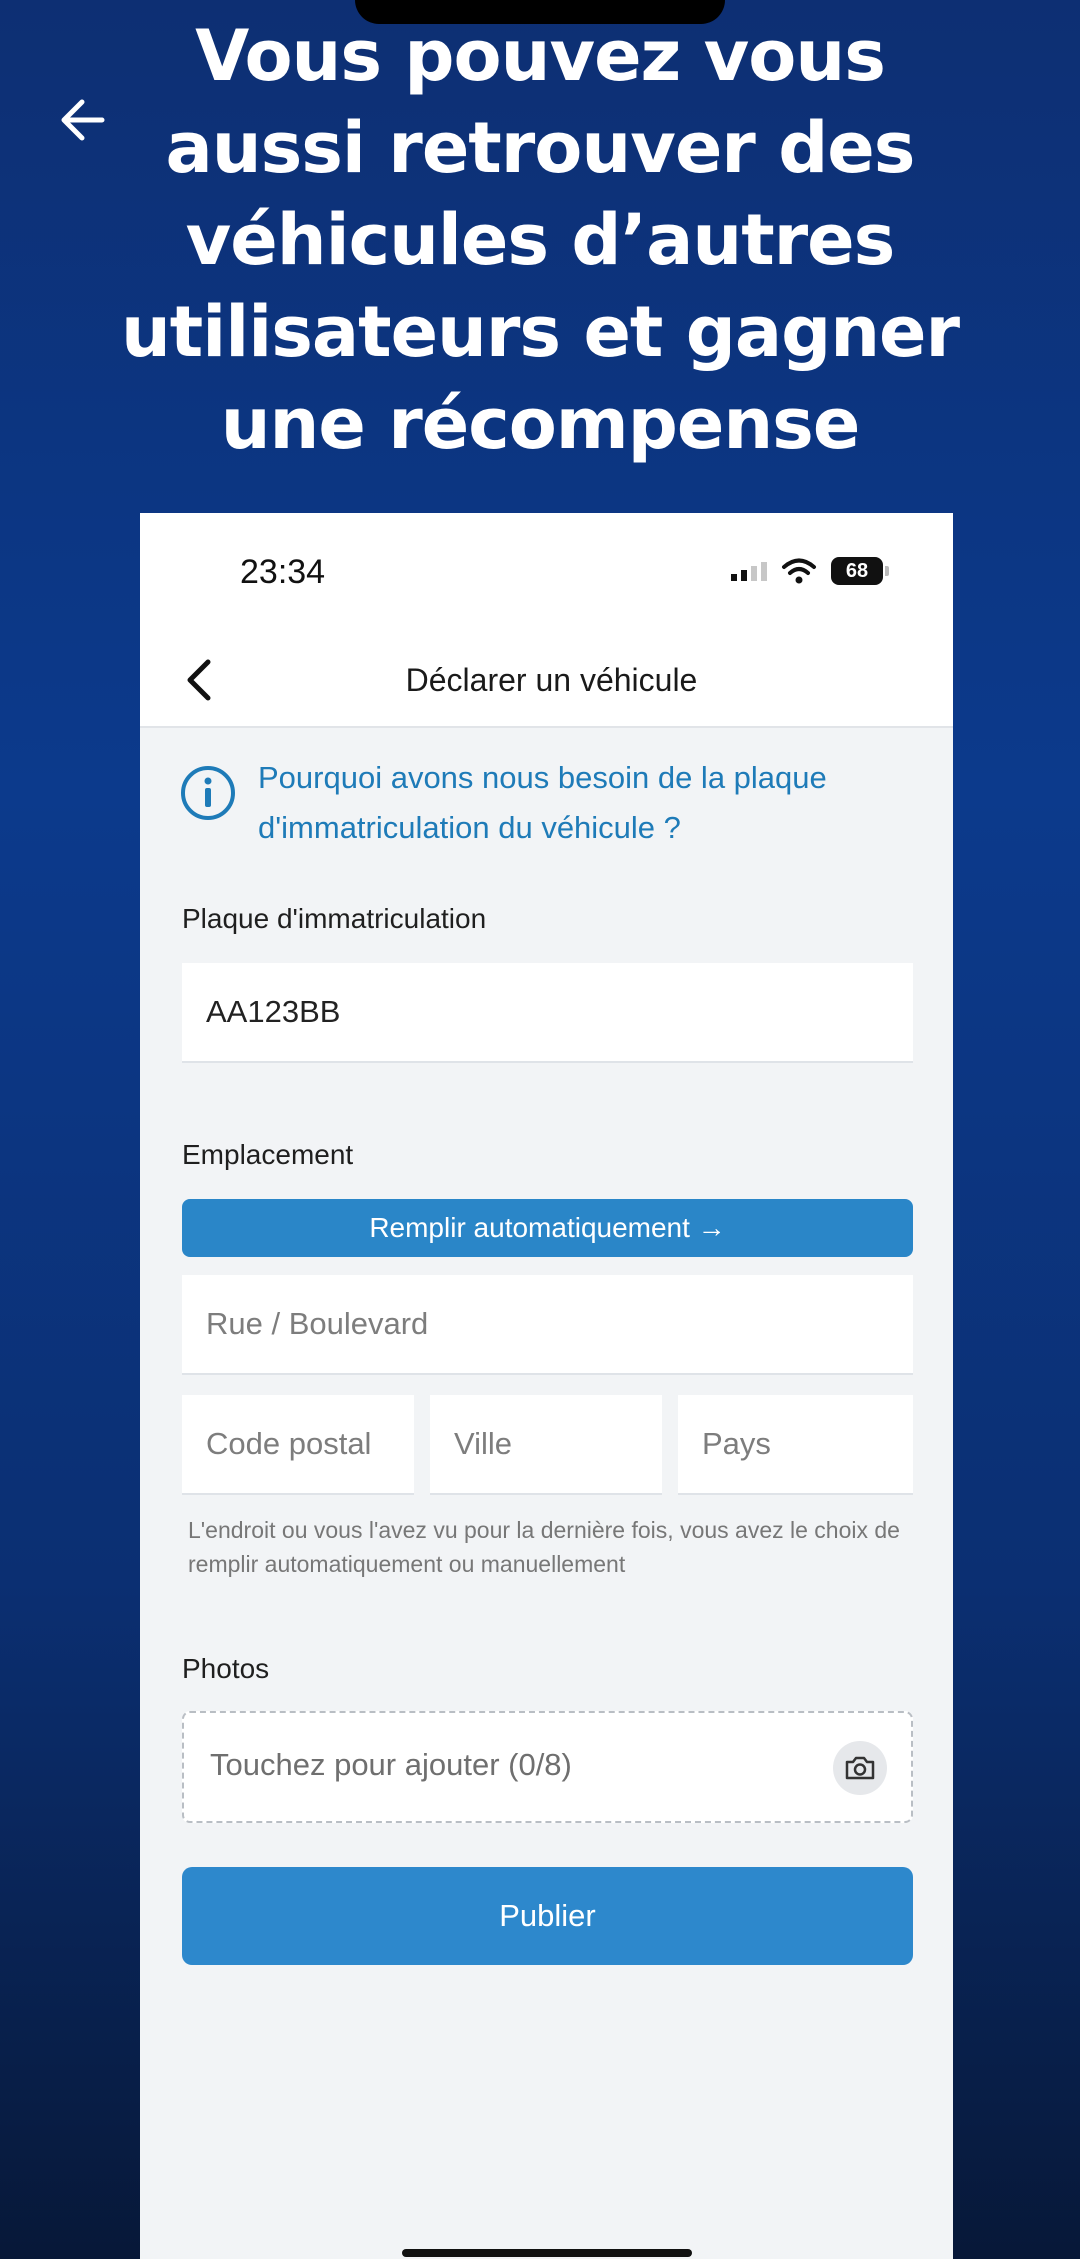 The width and height of the screenshot is (1080, 2259). Describe the element at coordinates (795, 1445) in the screenshot. I see `country-input: Pays` at that location.